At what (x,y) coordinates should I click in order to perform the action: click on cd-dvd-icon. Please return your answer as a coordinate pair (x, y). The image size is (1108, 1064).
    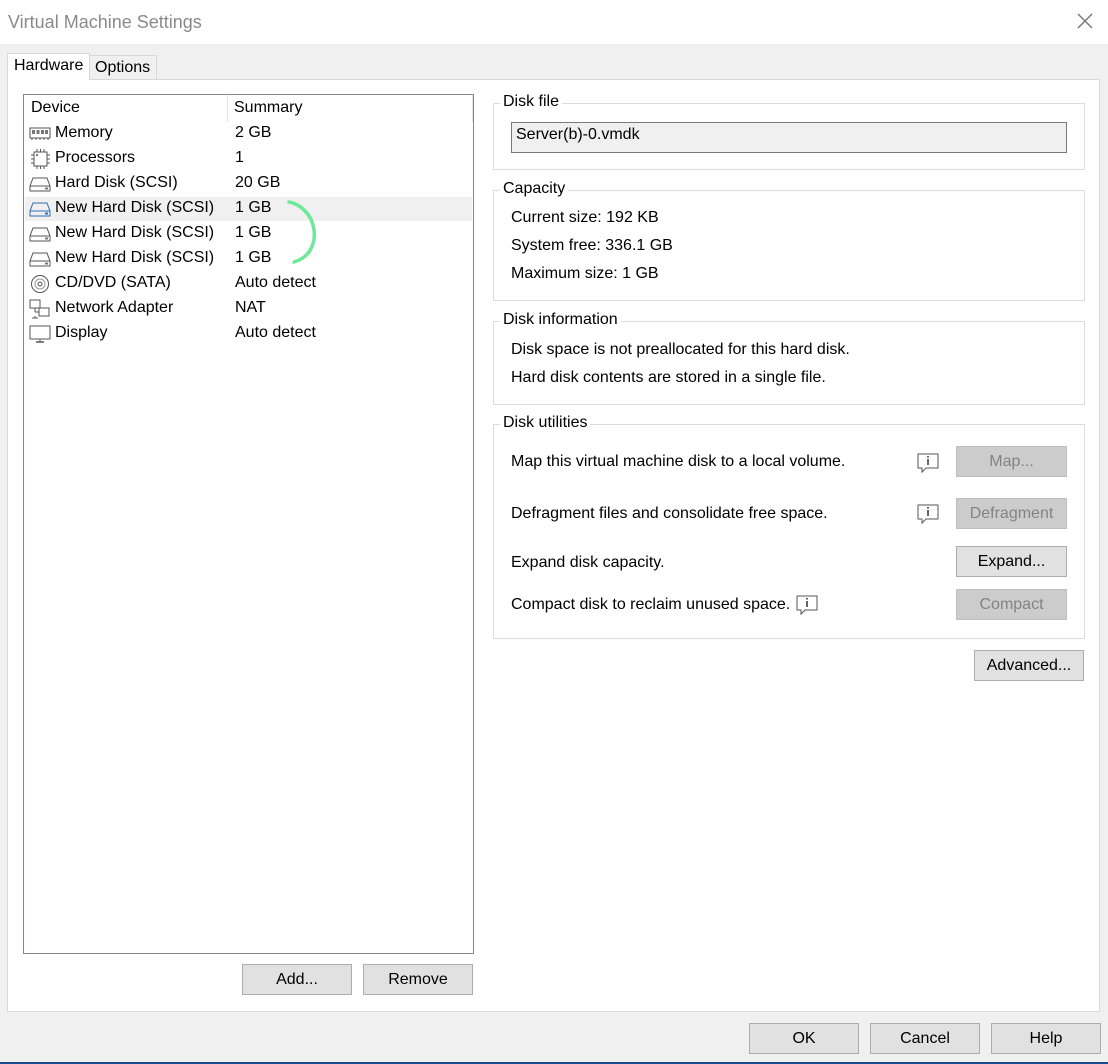
    Looking at the image, I should click on (40, 284).